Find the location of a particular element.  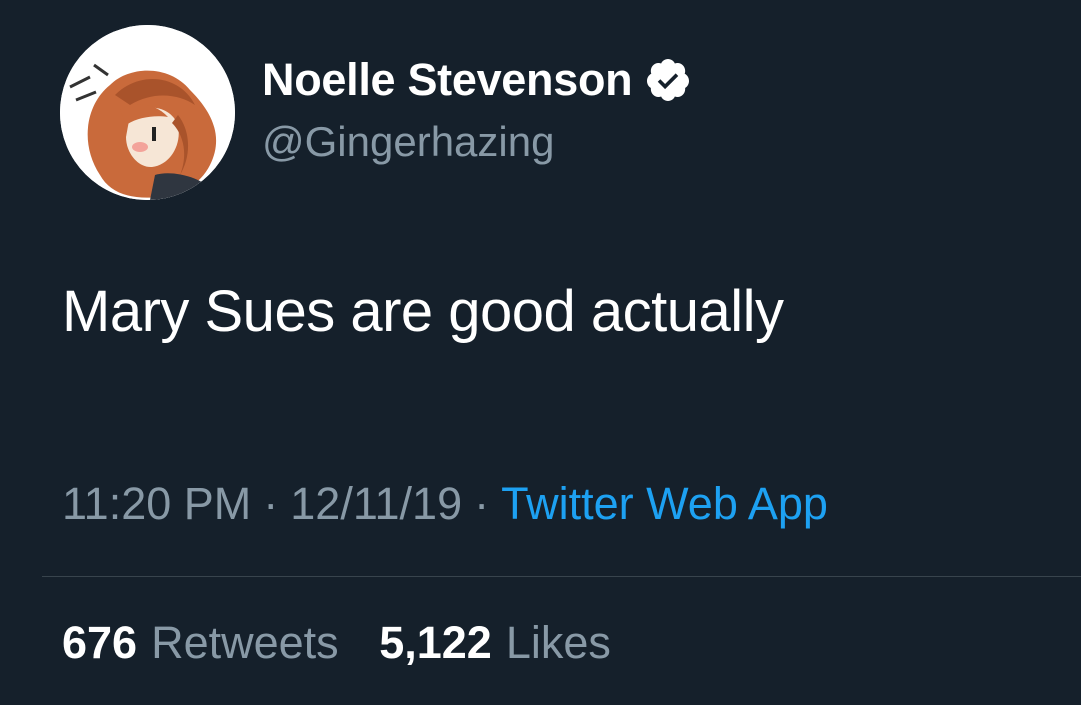

tweet-date: 12/11/19 is located at coordinates (376, 503).